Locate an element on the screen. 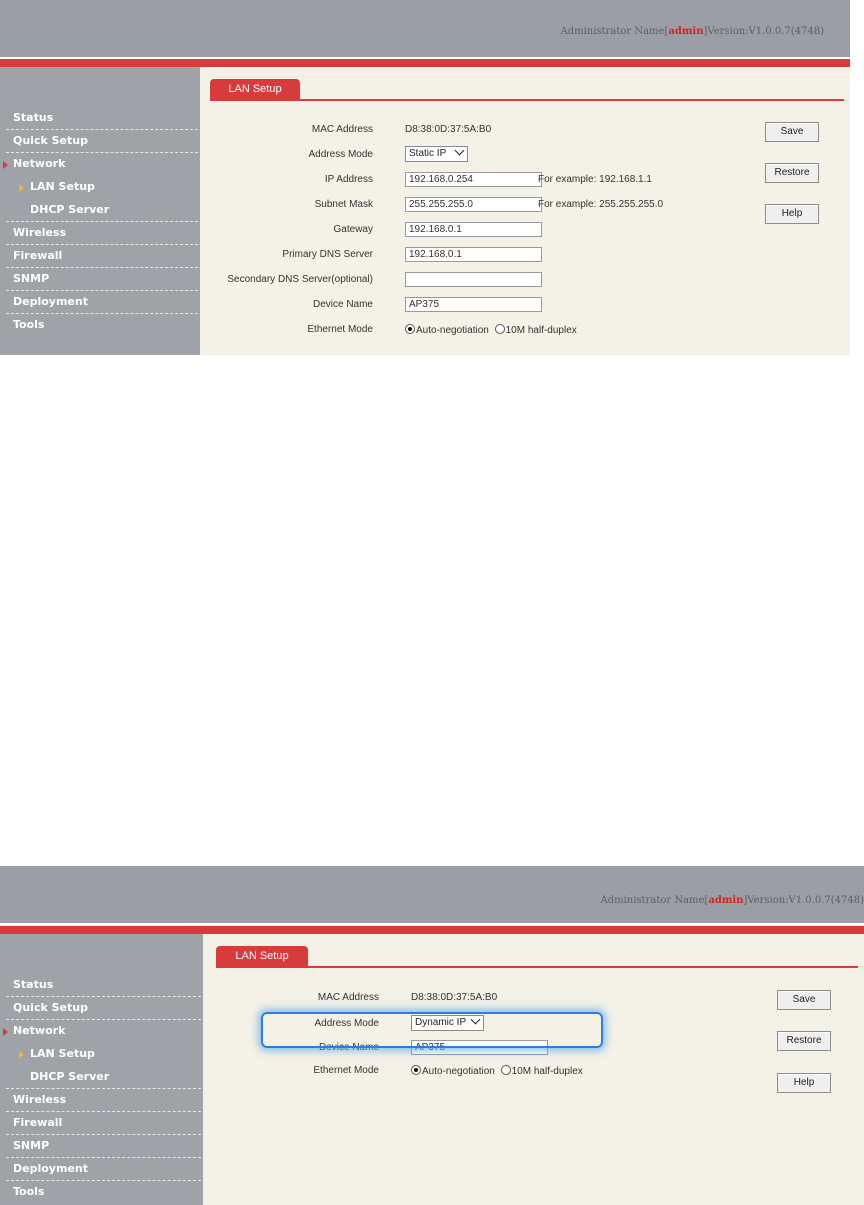  sidebar-item-label: Tools is located at coordinates (29, 324).